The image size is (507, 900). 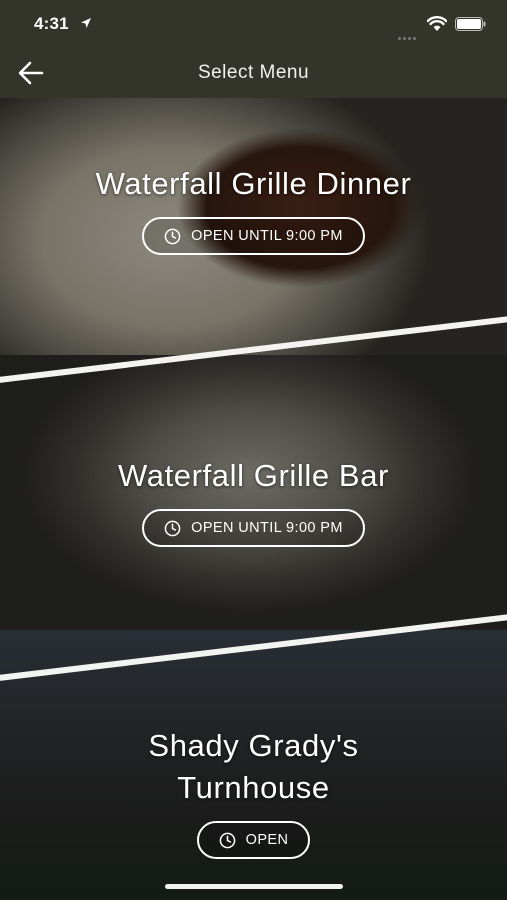 I want to click on menu-card-content: Shady Grady's Turnhouse OPEN, so click(x=253, y=792).